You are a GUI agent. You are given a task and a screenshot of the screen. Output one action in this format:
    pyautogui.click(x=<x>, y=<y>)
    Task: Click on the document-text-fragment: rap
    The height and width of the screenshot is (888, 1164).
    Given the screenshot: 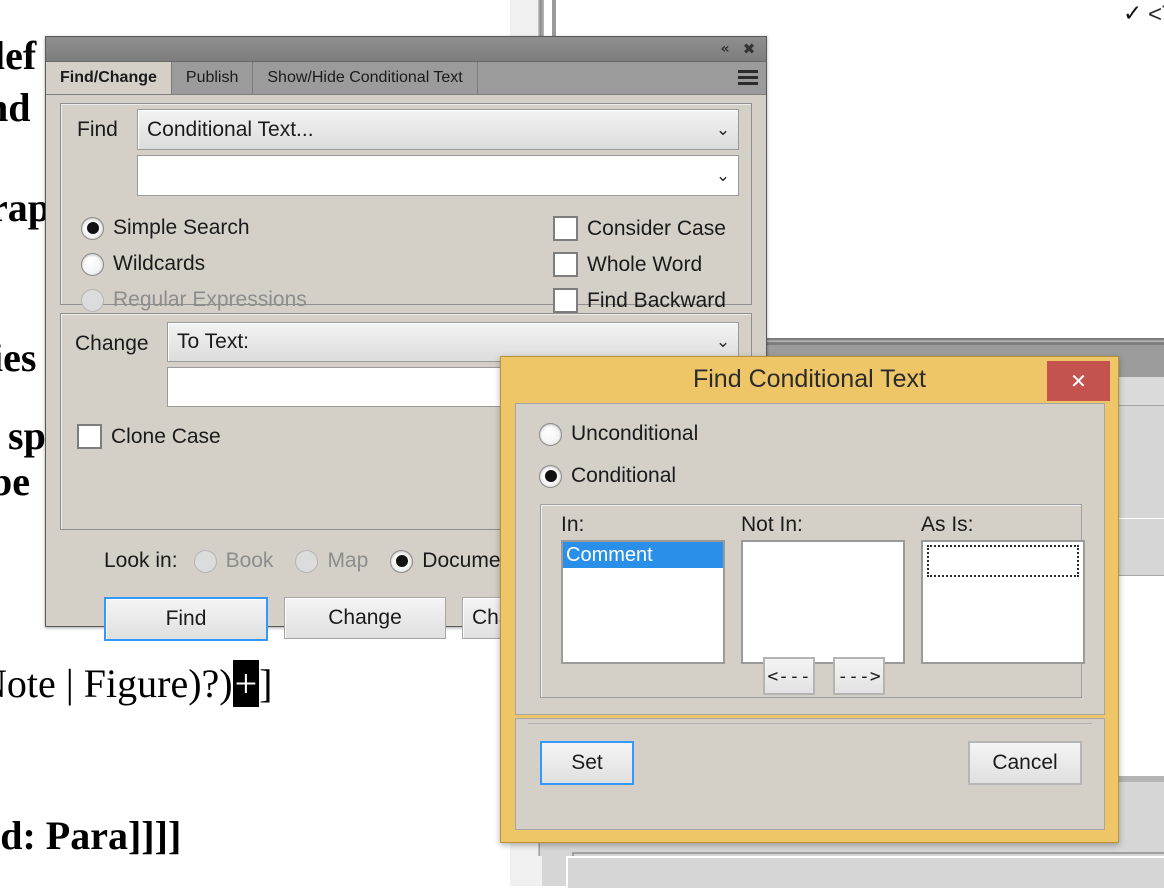 What is the action you would take?
    pyautogui.click(x=25, y=207)
    